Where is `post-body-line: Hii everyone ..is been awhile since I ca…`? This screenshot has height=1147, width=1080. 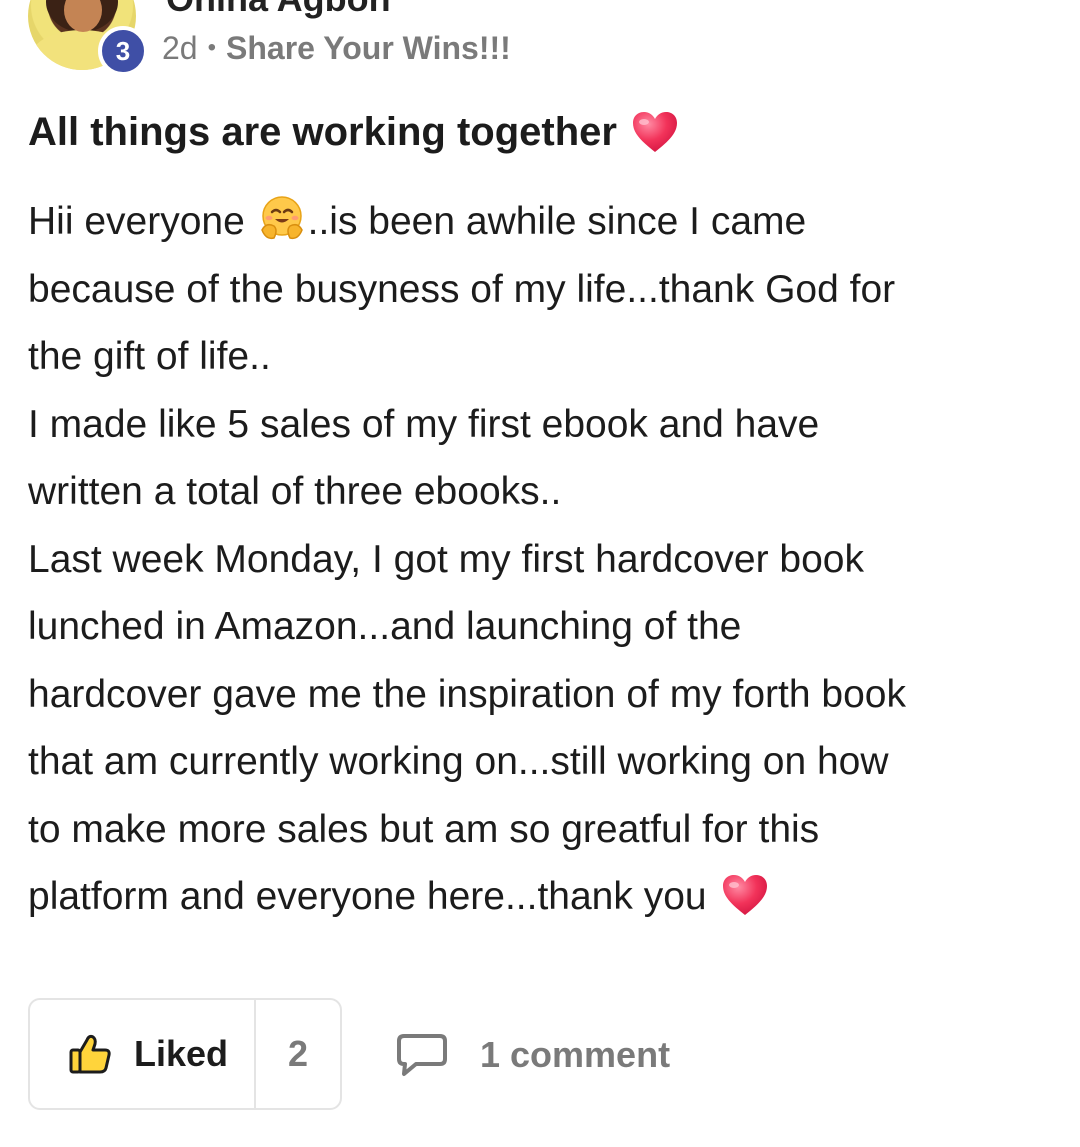
post-body-line: Hii everyone ..is been awhile since I ca… is located at coordinates (543, 222).